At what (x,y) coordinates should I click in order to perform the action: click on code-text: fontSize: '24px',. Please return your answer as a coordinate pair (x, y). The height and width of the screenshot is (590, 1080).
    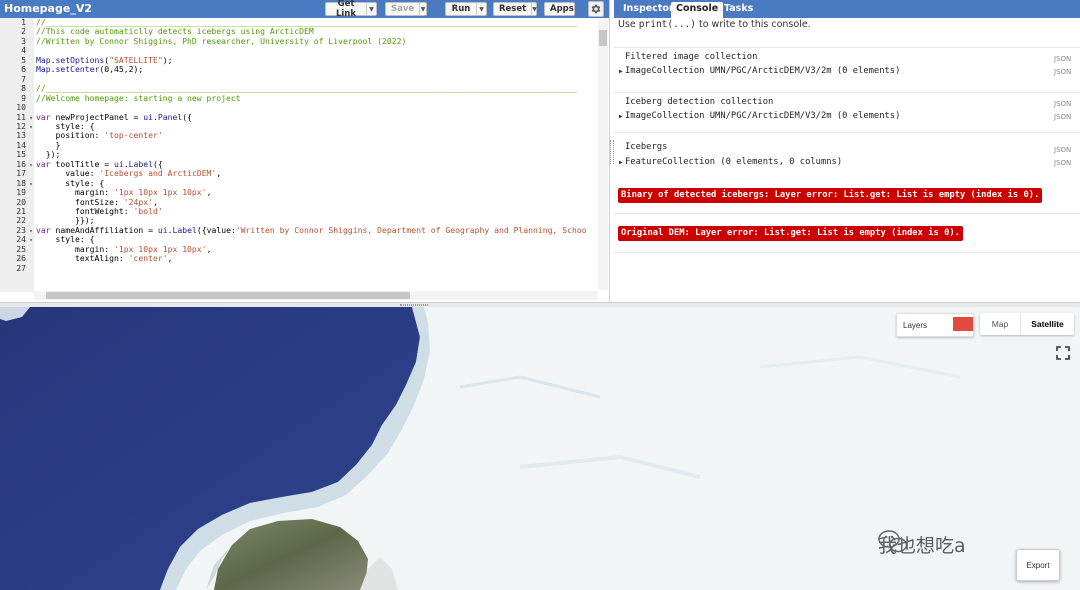
    Looking at the image, I should click on (97, 202).